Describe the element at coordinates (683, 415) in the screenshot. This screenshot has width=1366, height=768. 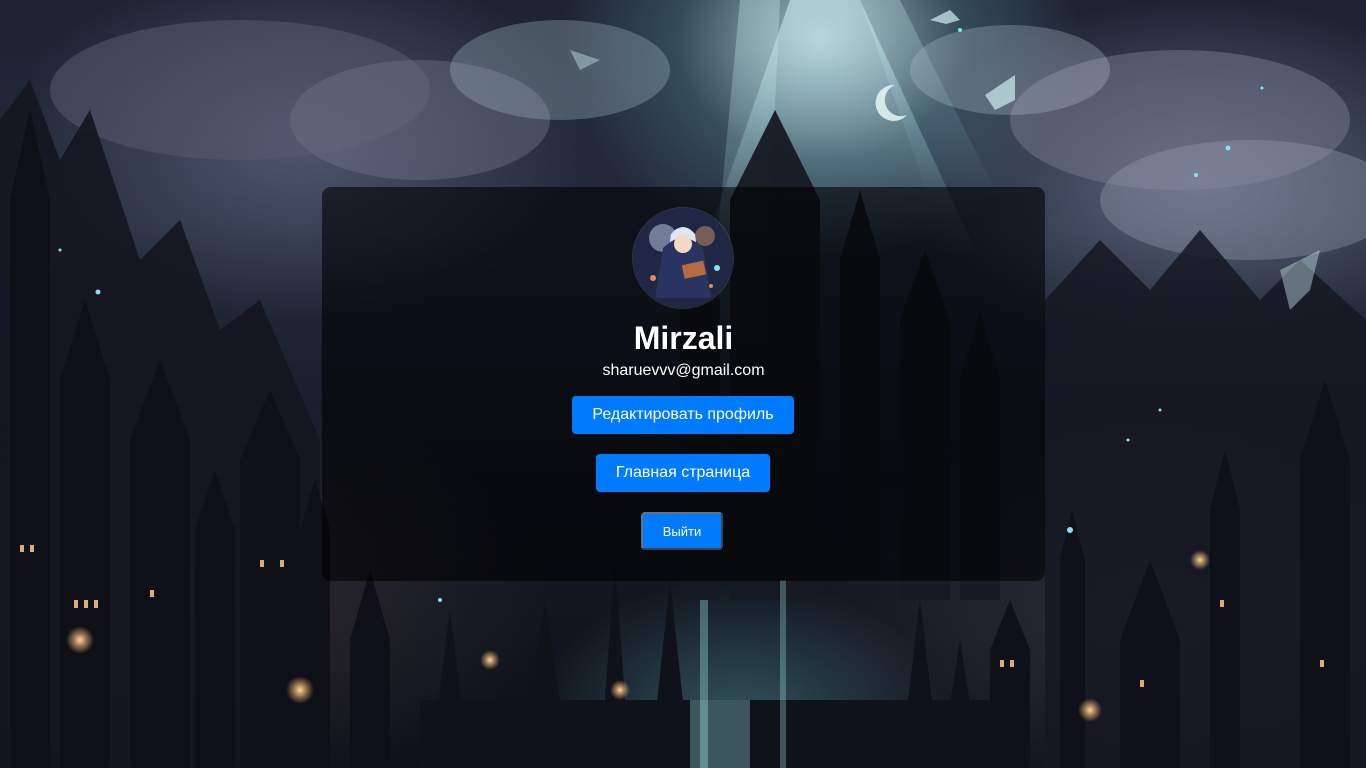
I see `edit-profile-button: Редактировать профиль` at that location.